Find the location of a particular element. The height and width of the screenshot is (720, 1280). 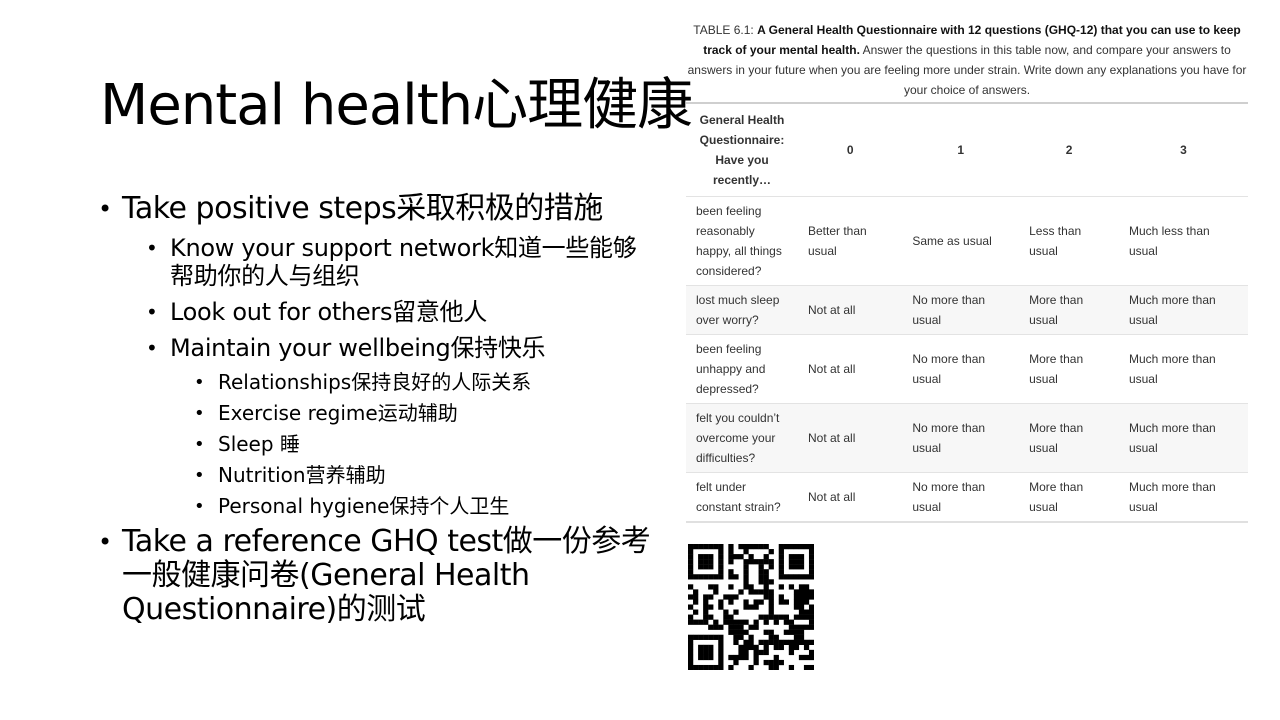

answer-cell: More than usual is located at coordinates (1056, 497).